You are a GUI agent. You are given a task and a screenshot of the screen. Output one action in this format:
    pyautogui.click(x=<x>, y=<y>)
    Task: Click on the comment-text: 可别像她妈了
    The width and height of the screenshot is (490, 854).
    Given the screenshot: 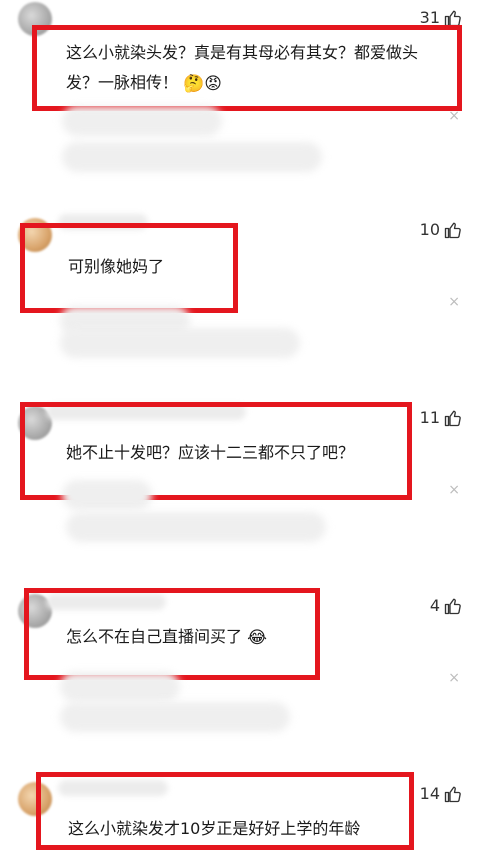 What is the action you would take?
    pyautogui.click(x=116, y=266)
    